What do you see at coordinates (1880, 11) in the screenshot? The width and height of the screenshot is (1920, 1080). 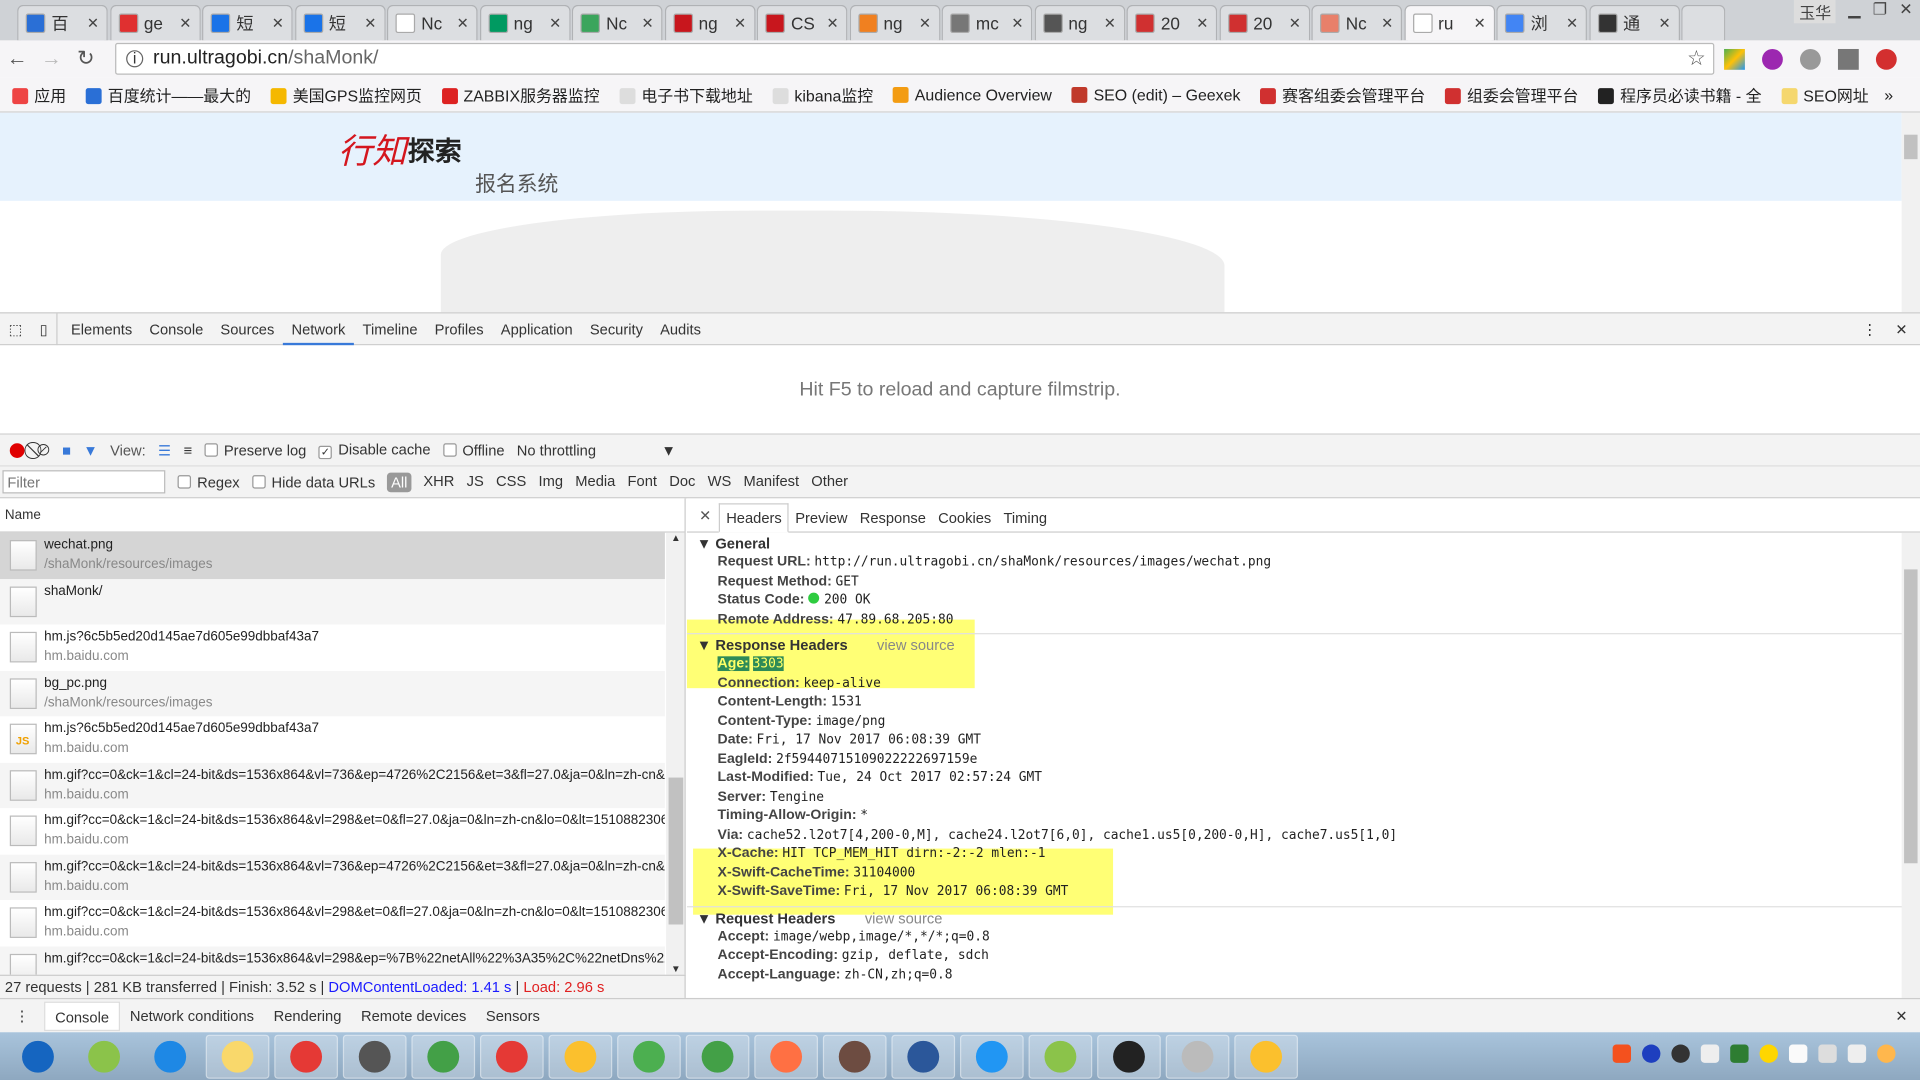 I see `restore-icon: ❐` at bounding box center [1880, 11].